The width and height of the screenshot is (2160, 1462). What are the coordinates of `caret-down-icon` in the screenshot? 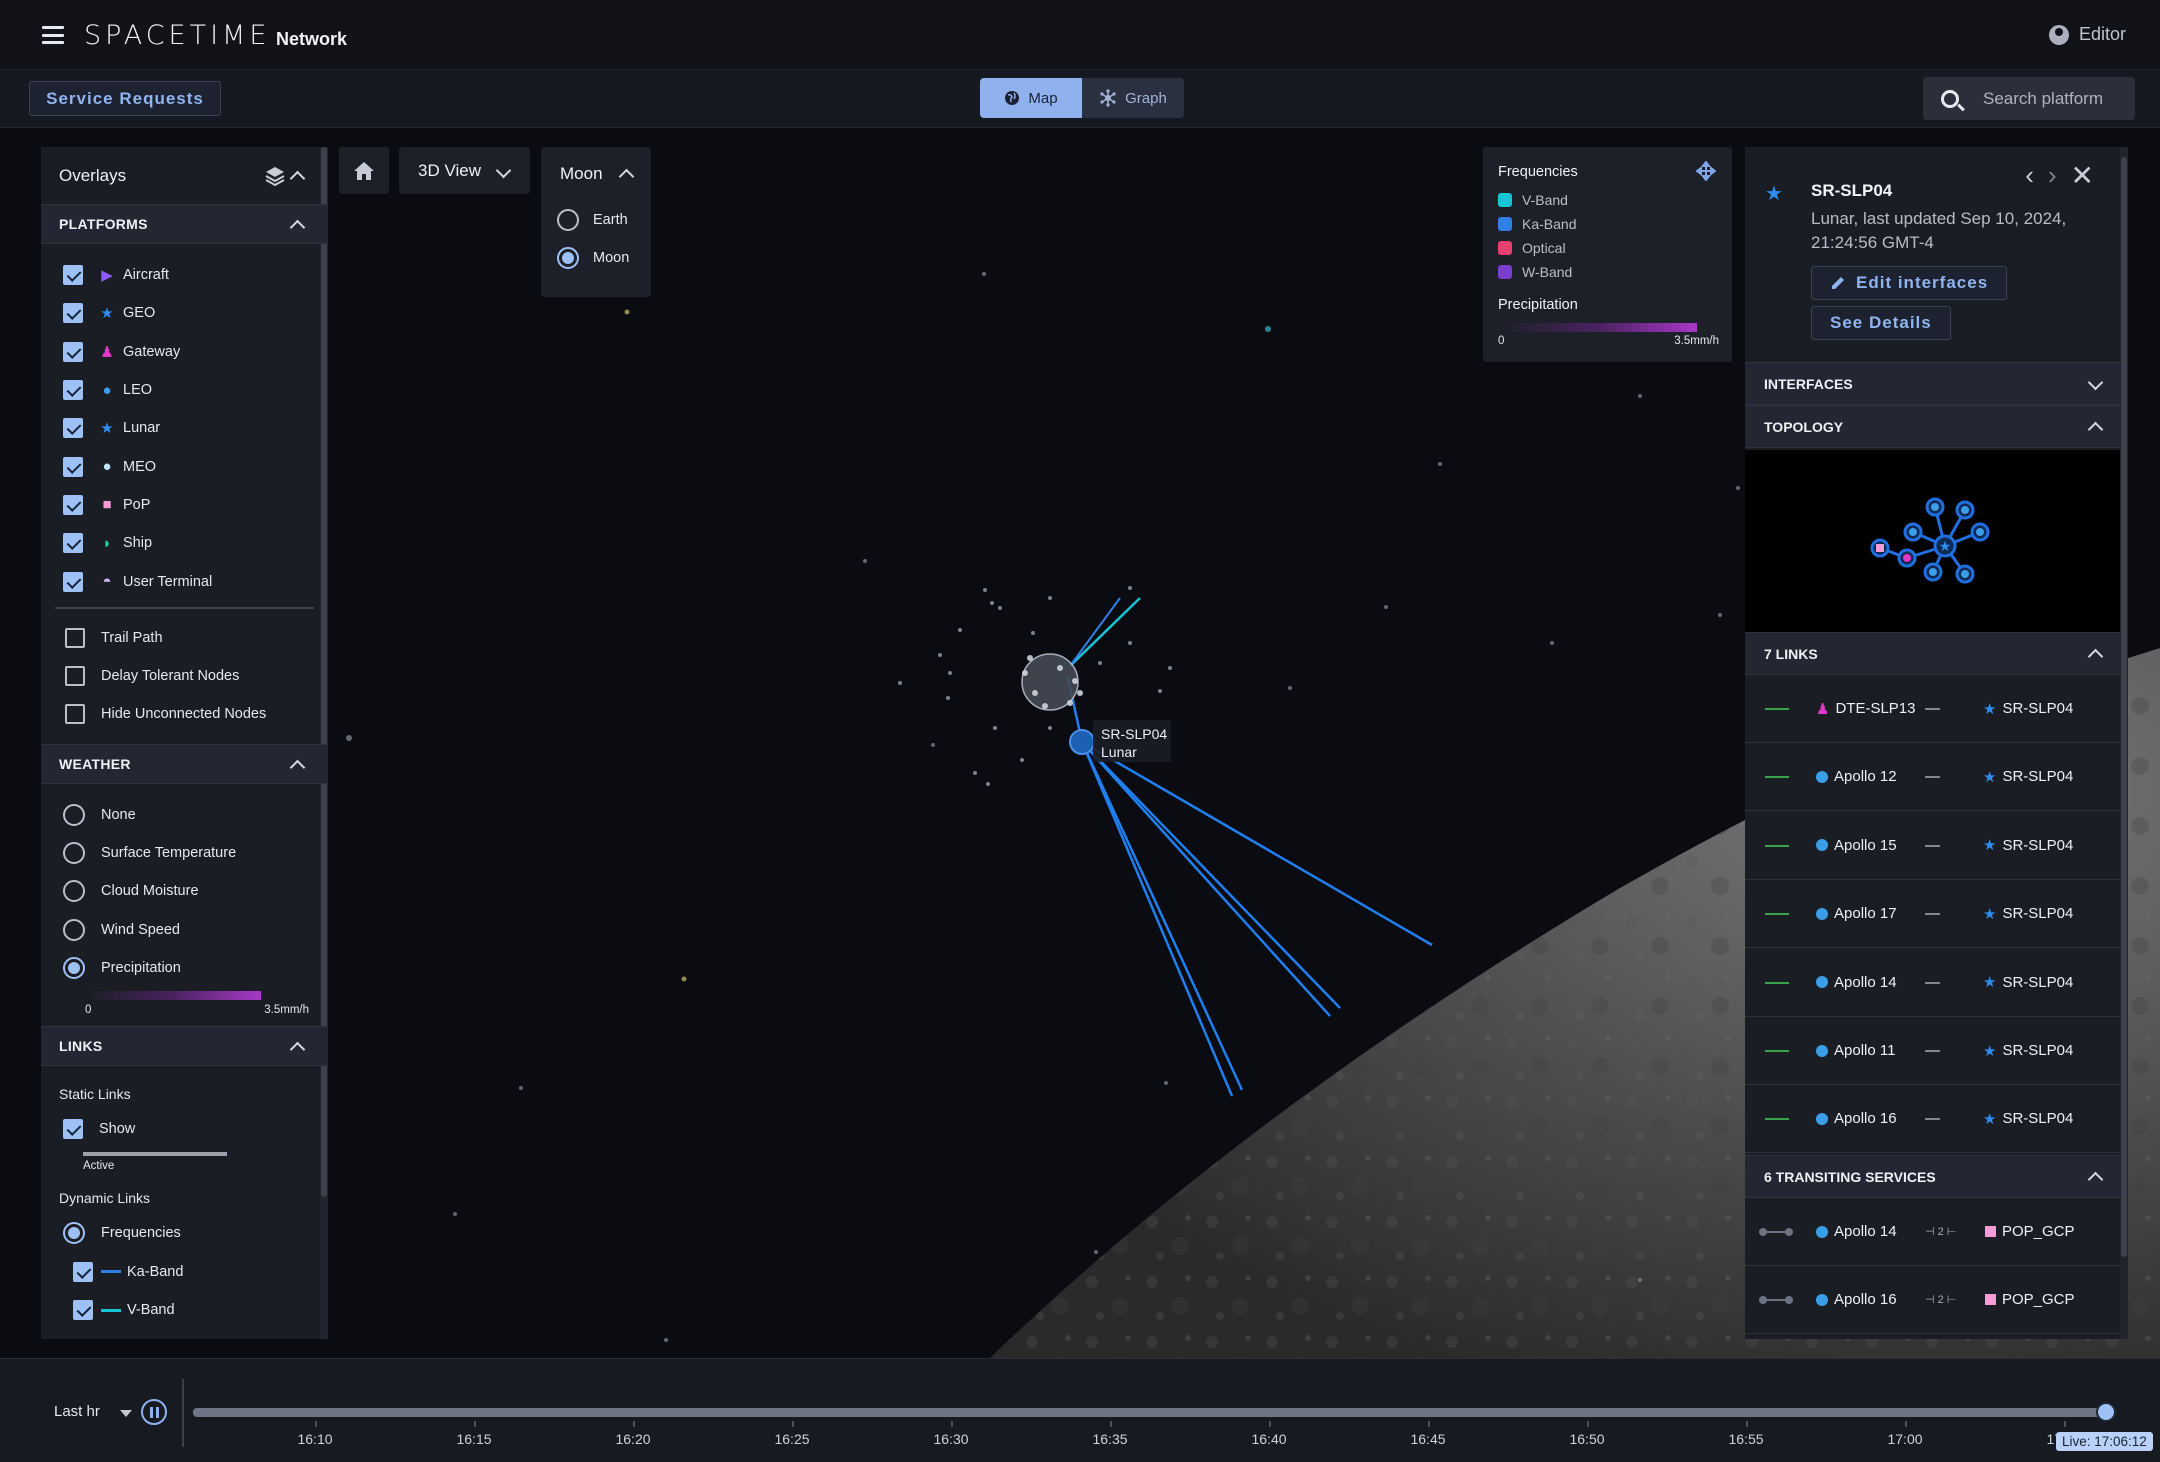 It's located at (126, 1413).